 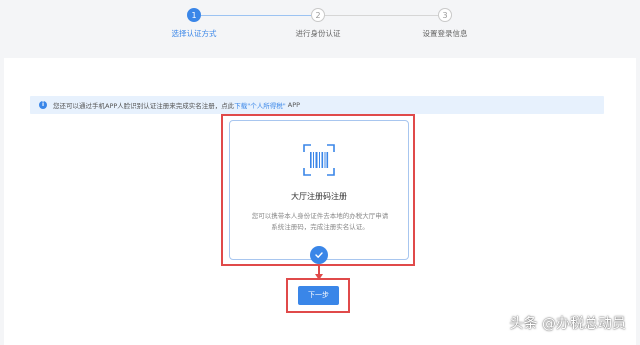 What do you see at coordinates (567, 324) in the screenshot?
I see `watermark: 头条 @办税总动员` at bounding box center [567, 324].